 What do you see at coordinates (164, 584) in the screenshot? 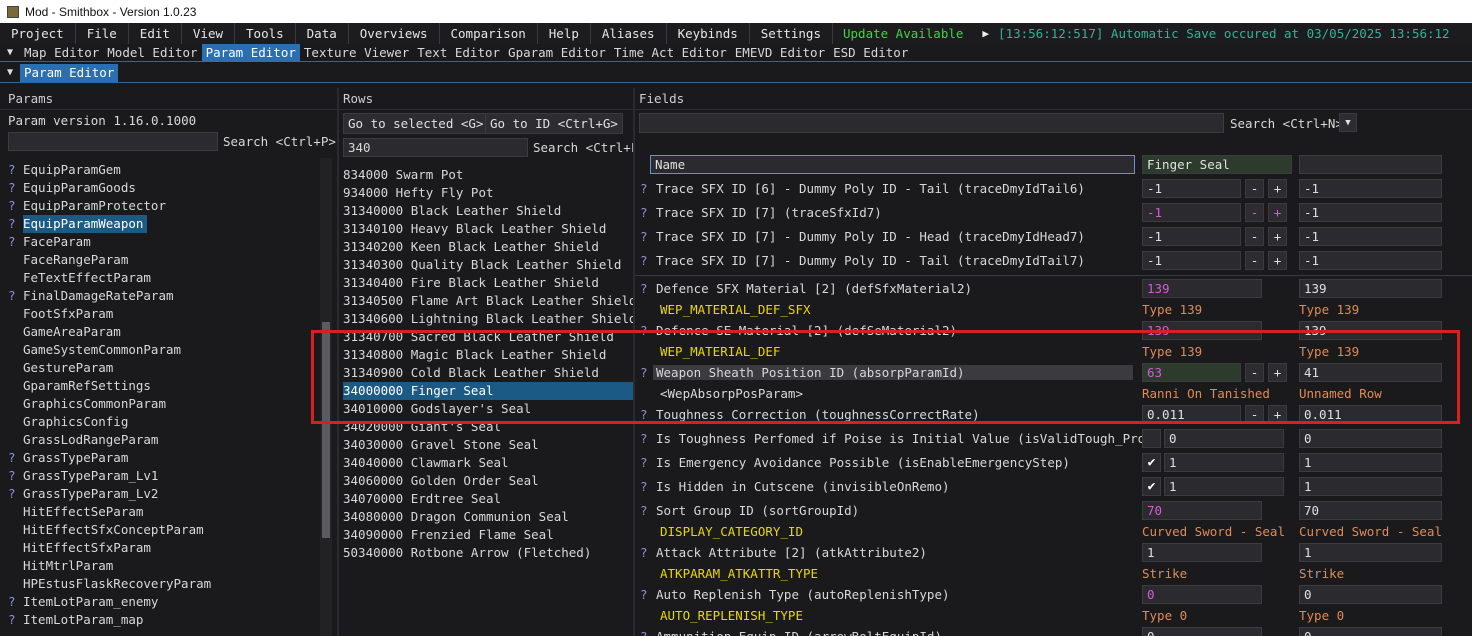
I see `param-list-item: HPEstusFlaskRecoveryParam` at bounding box center [164, 584].